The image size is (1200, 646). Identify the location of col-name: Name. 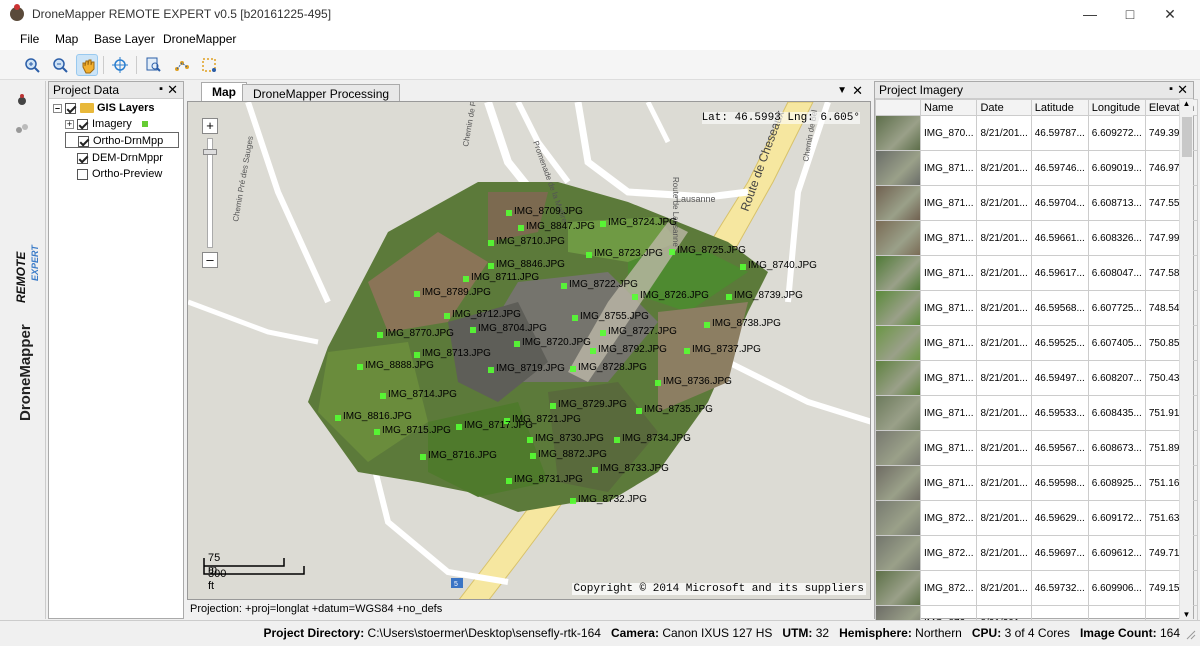
(948, 107).